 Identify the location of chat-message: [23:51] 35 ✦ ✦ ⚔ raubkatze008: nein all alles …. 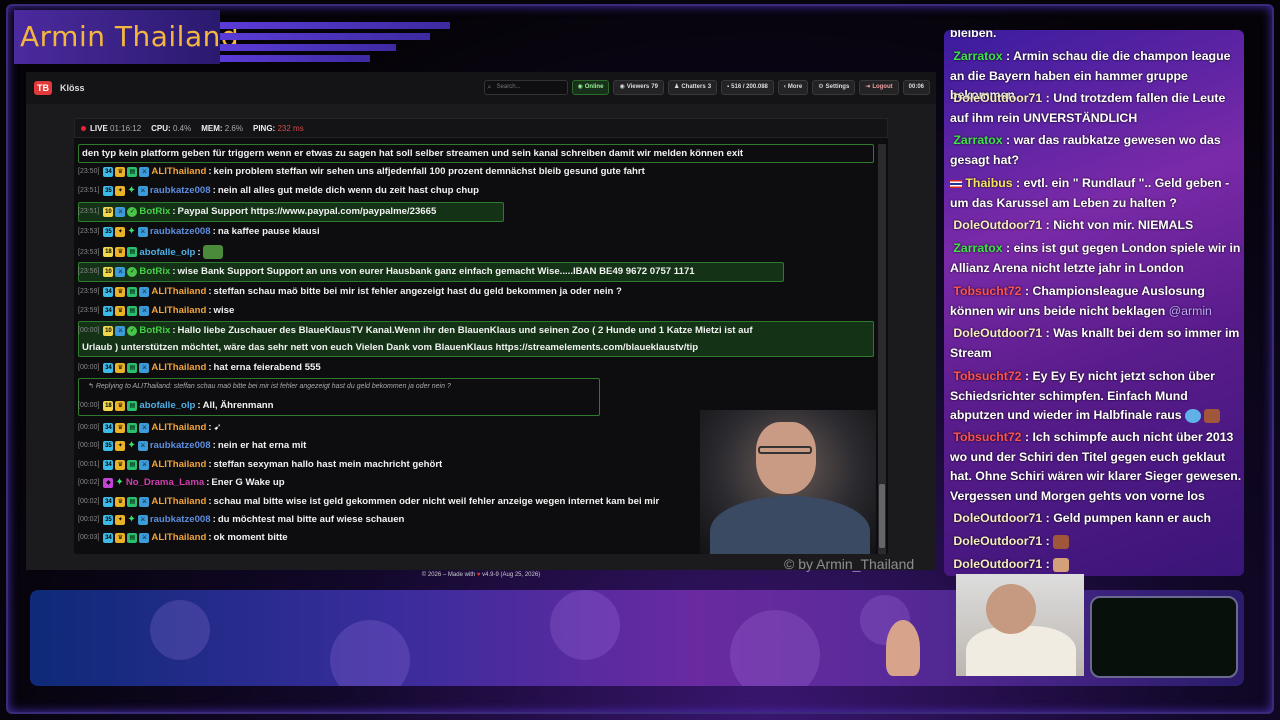
(279, 190).